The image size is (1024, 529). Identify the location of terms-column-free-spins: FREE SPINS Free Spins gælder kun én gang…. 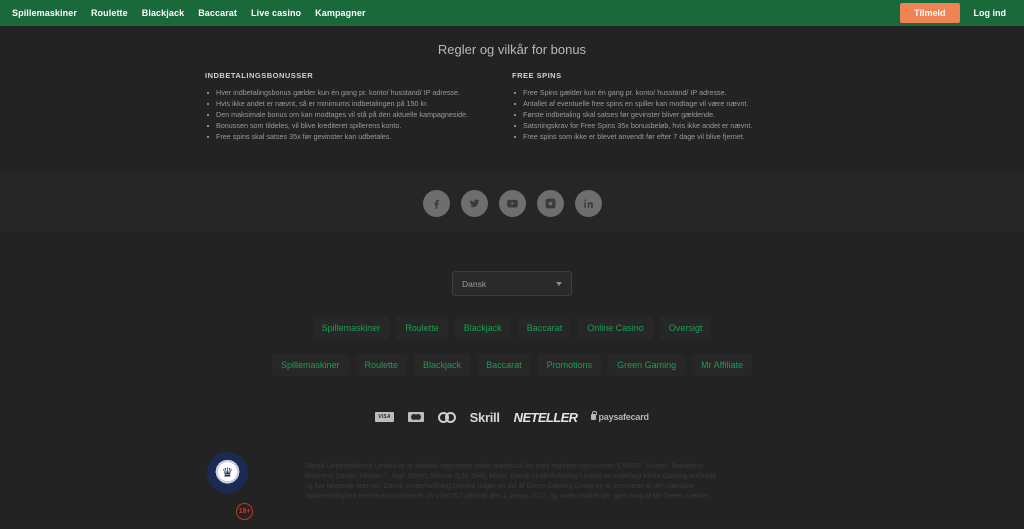
(665, 106).